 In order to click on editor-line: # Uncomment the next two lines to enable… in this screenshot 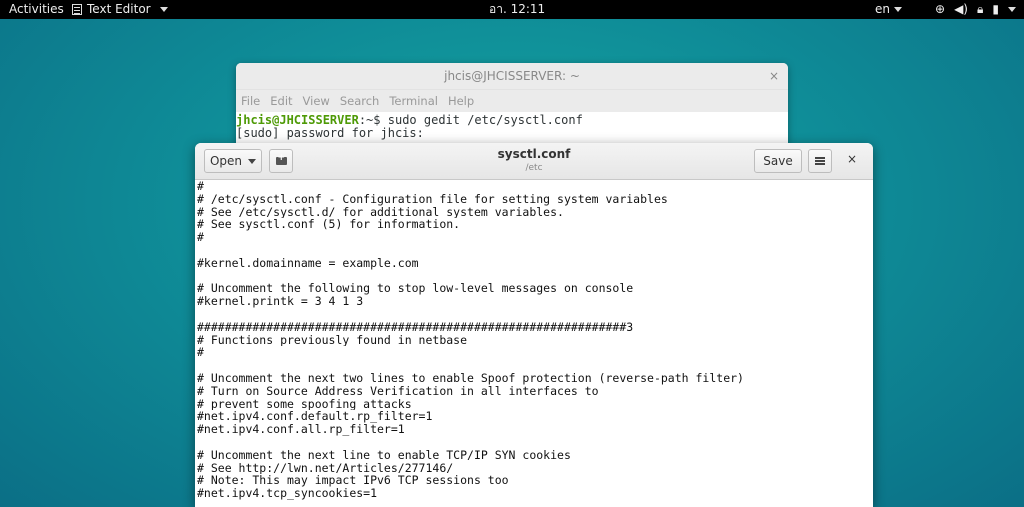, I will do `click(470, 378)`.